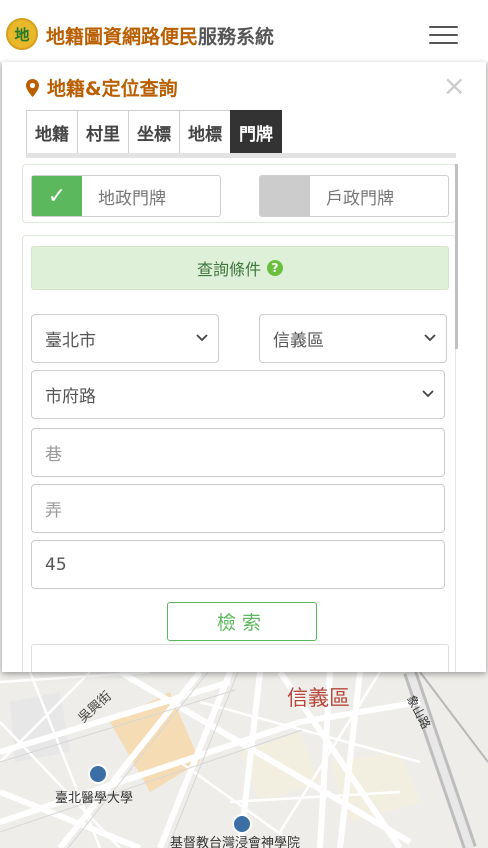 Image resolution: width=488 pixels, height=848 pixels. Describe the element at coordinates (318, 698) in the screenshot. I see `map-label-district: 信義區` at that location.